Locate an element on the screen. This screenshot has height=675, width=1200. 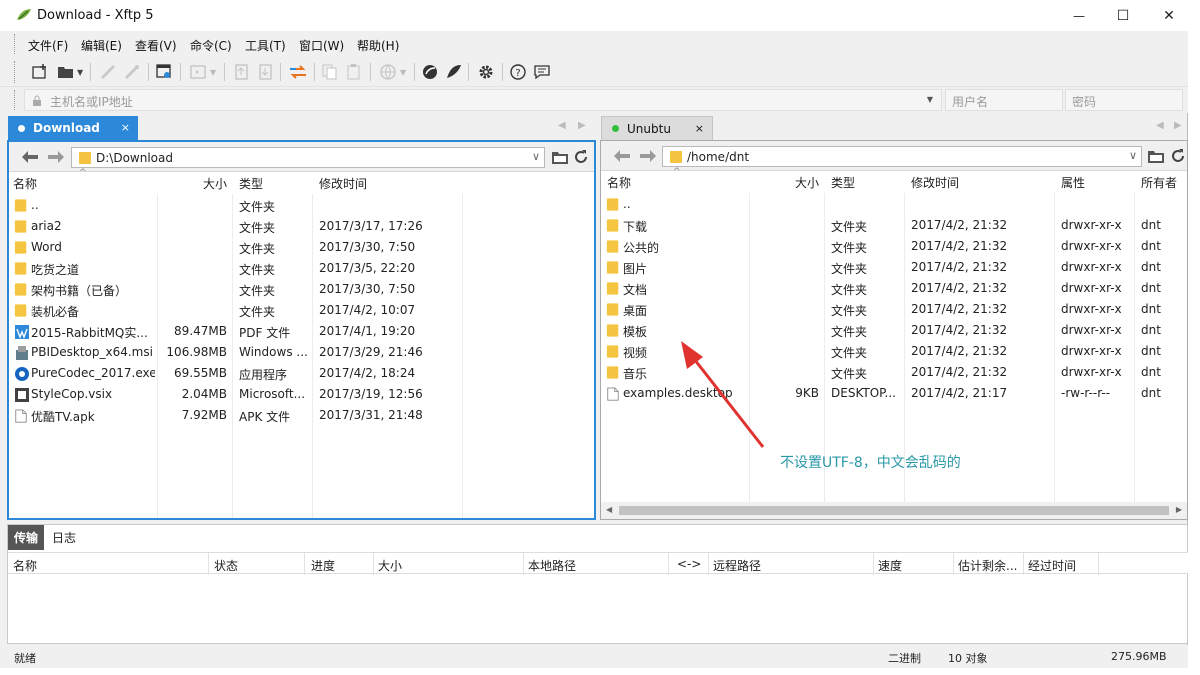
menu-tools: 工具(T) is located at coordinates (265, 45).